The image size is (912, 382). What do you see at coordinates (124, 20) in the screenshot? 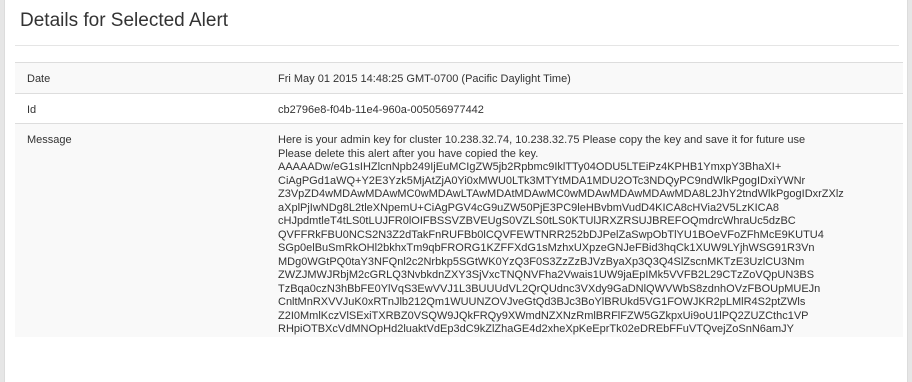
I see `panel-title: Details for Selected Alert` at bounding box center [124, 20].